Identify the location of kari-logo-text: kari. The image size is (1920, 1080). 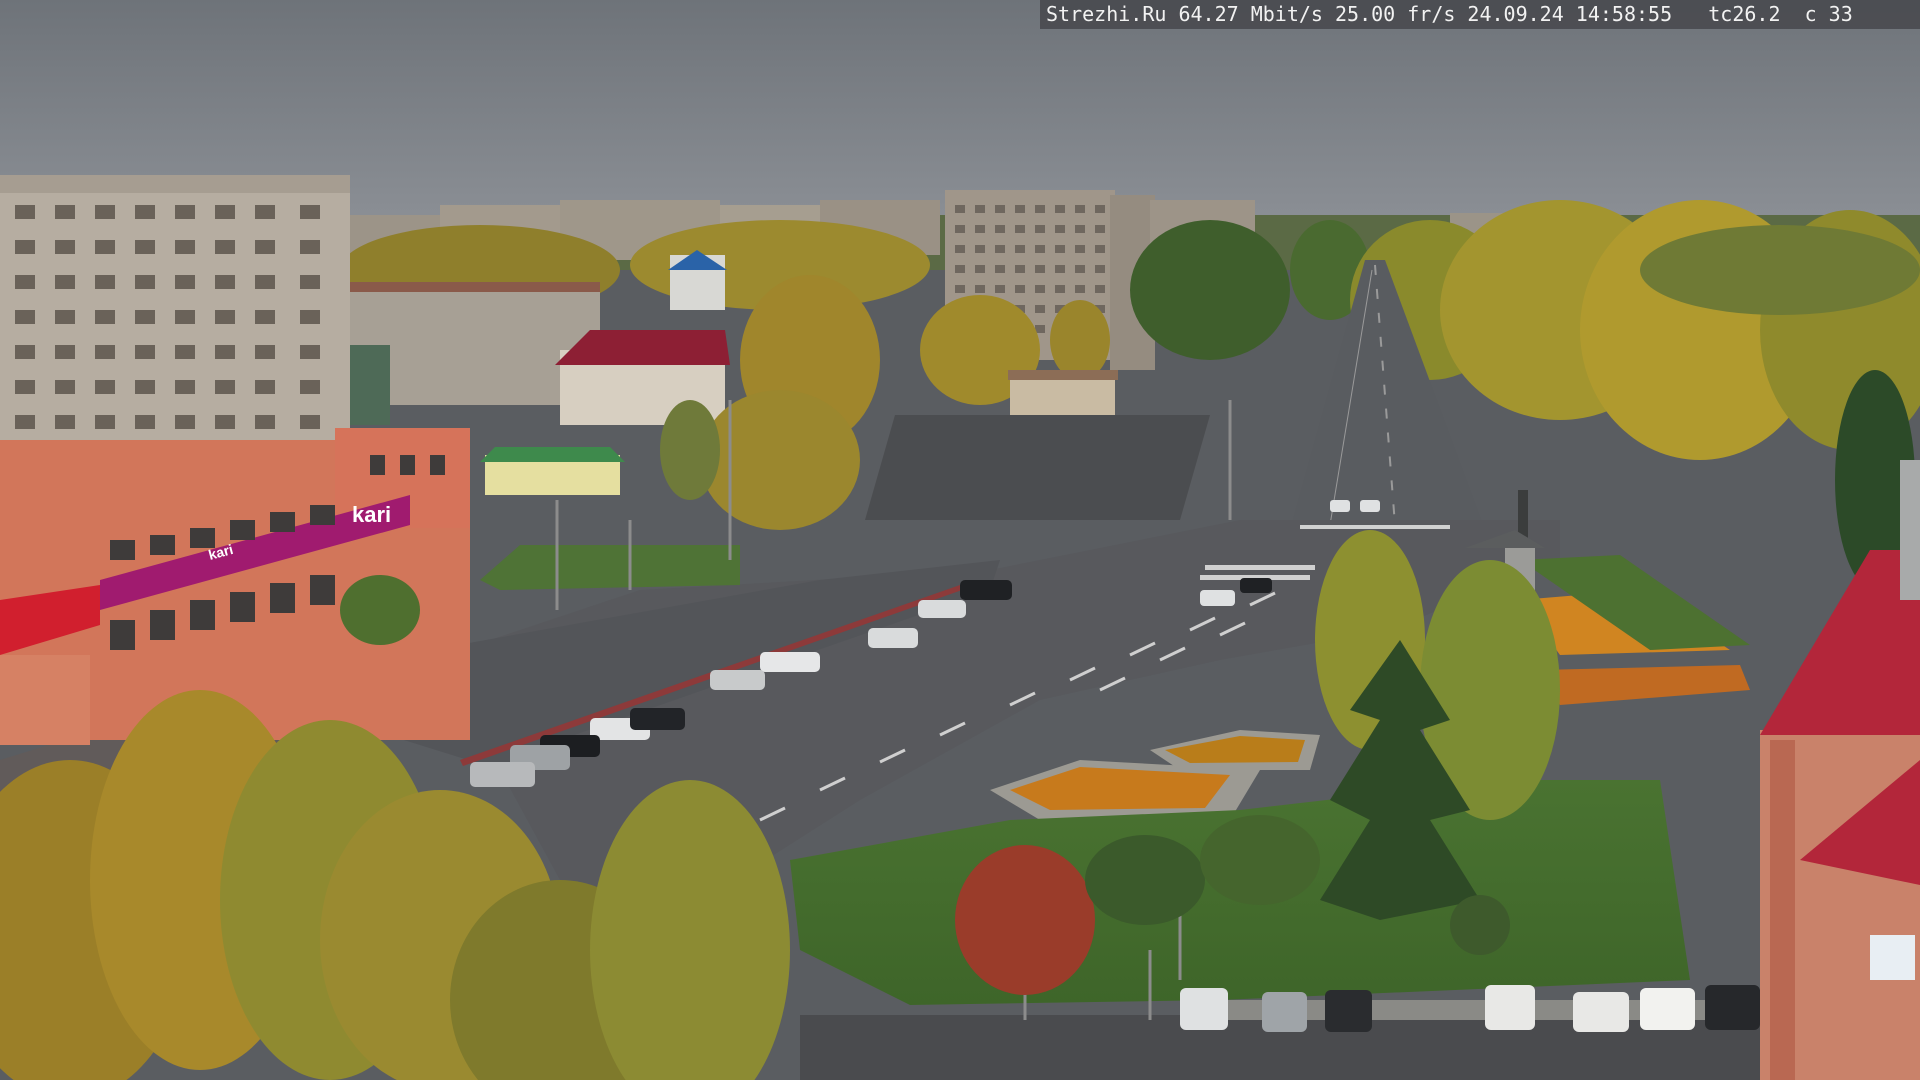
(371, 514).